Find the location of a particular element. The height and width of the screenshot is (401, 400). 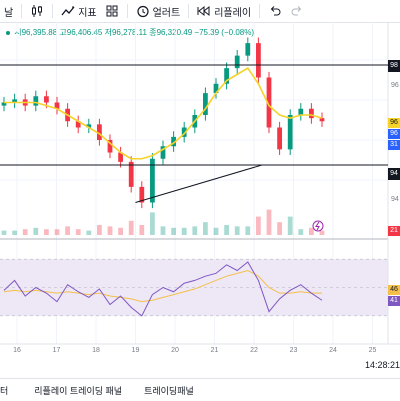

chart-type-button is located at coordinates (37, 11).